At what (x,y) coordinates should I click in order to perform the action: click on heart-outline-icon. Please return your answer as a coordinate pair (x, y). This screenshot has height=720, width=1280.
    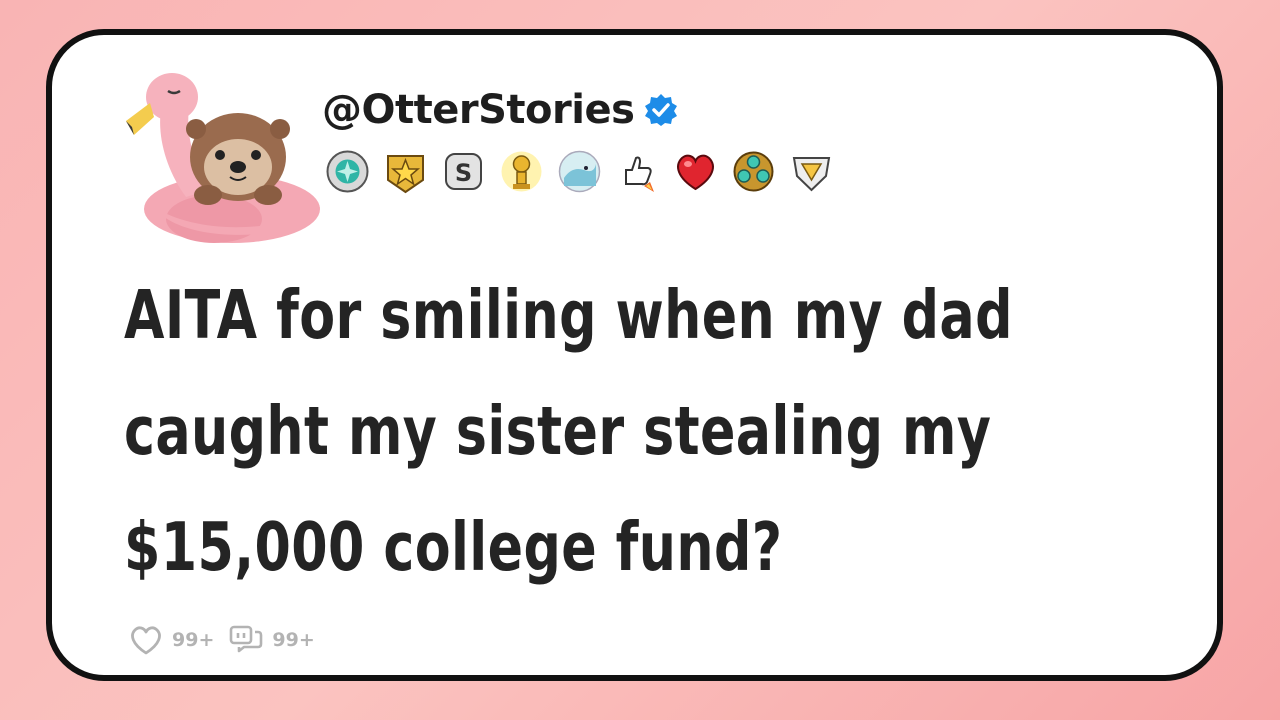
    Looking at the image, I should click on (146, 640).